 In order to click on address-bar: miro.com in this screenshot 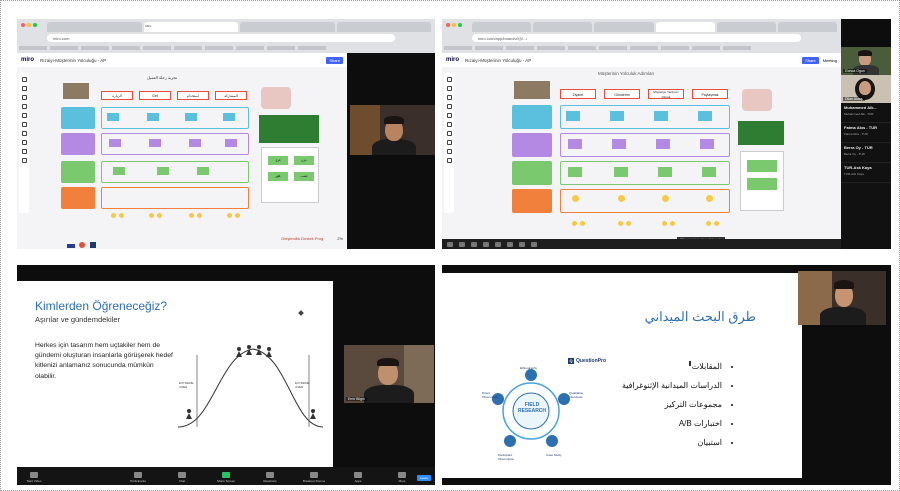, I will do `click(221, 38)`.